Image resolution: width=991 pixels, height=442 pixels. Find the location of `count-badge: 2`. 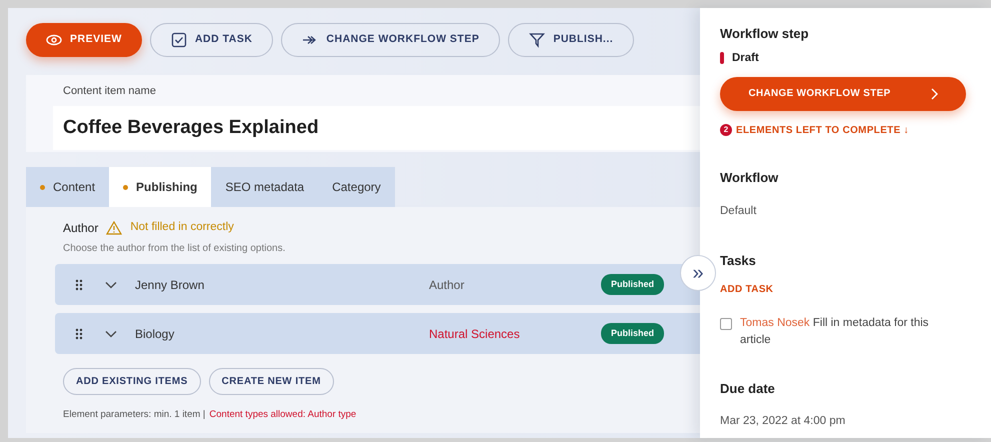

count-badge: 2 is located at coordinates (726, 130).